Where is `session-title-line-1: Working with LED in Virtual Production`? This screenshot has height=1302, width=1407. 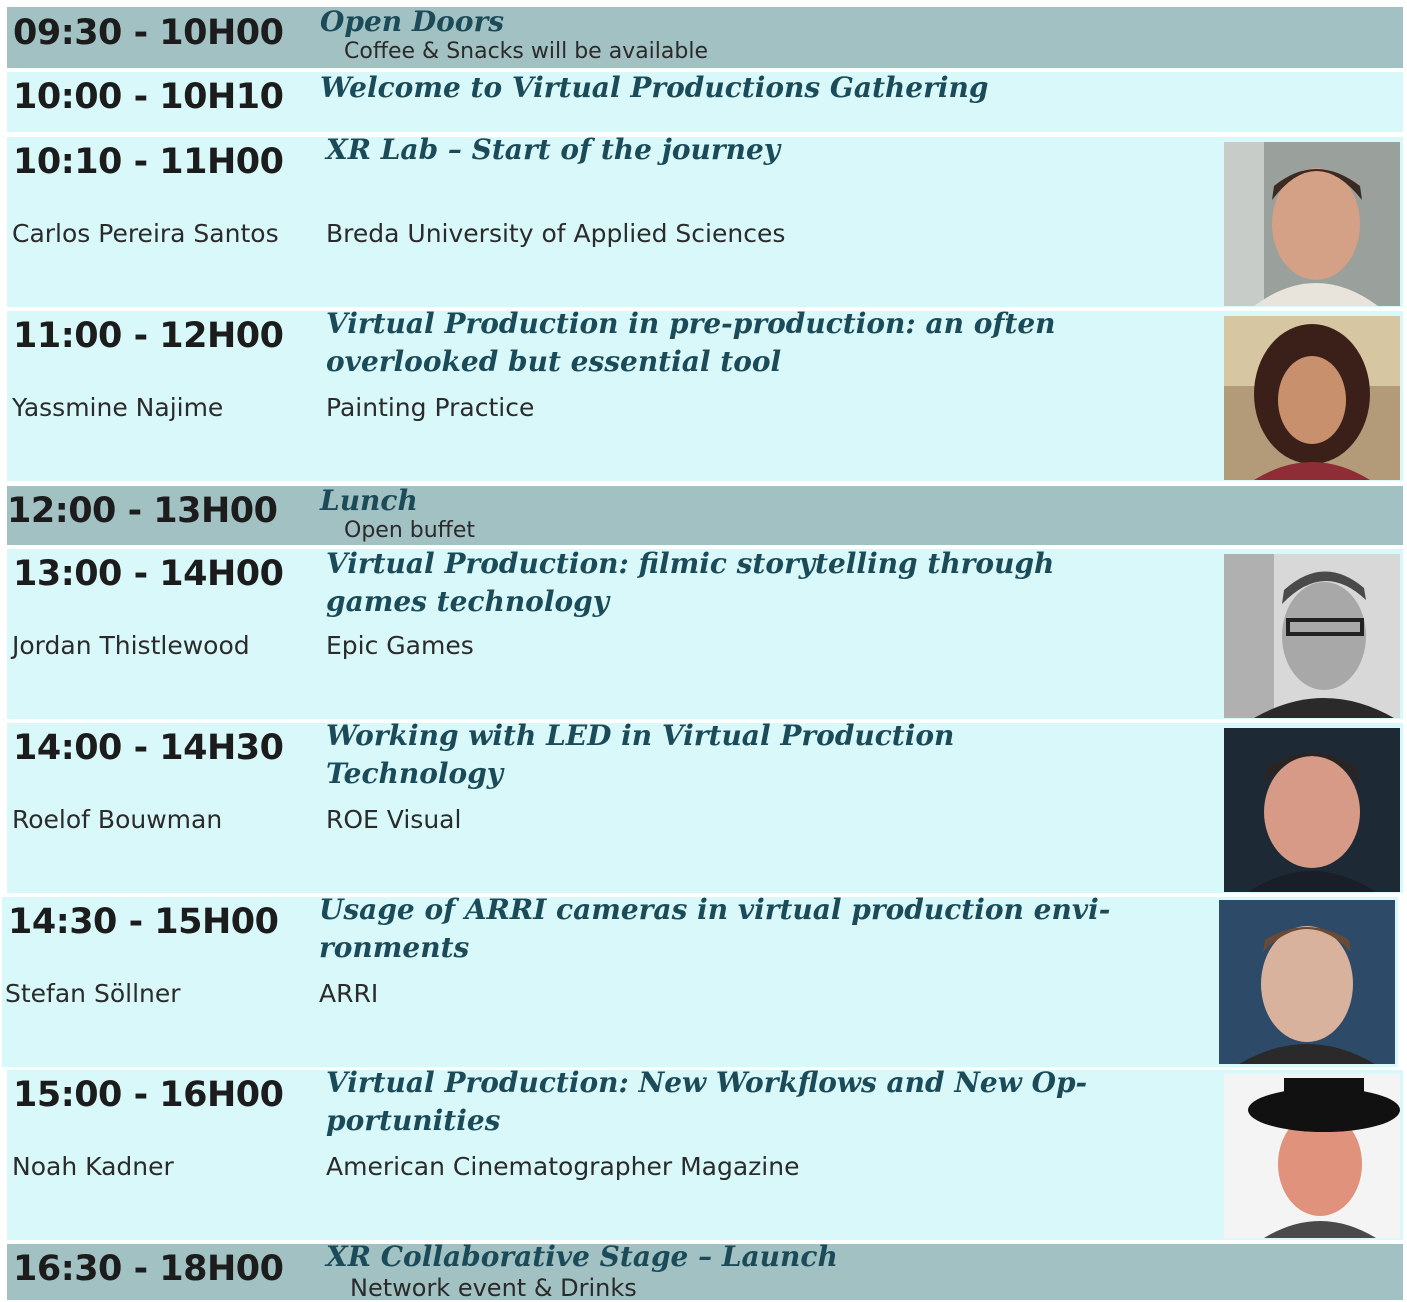 session-title-line-1: Working with LED in Virtual Production is located at coordinates (640, 735).